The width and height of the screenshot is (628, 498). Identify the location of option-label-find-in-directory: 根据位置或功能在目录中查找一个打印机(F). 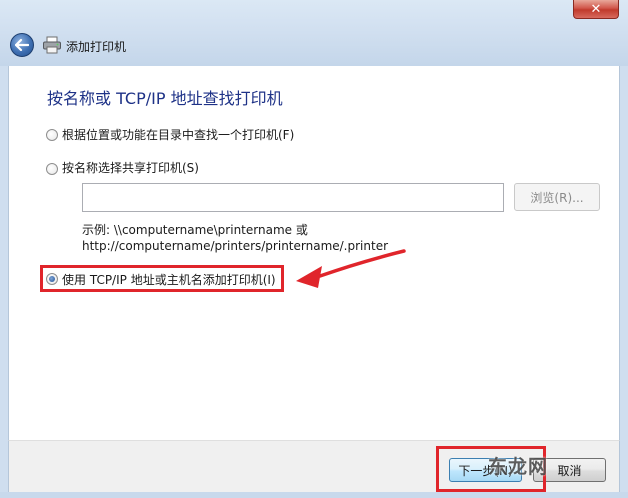
(178, 134).